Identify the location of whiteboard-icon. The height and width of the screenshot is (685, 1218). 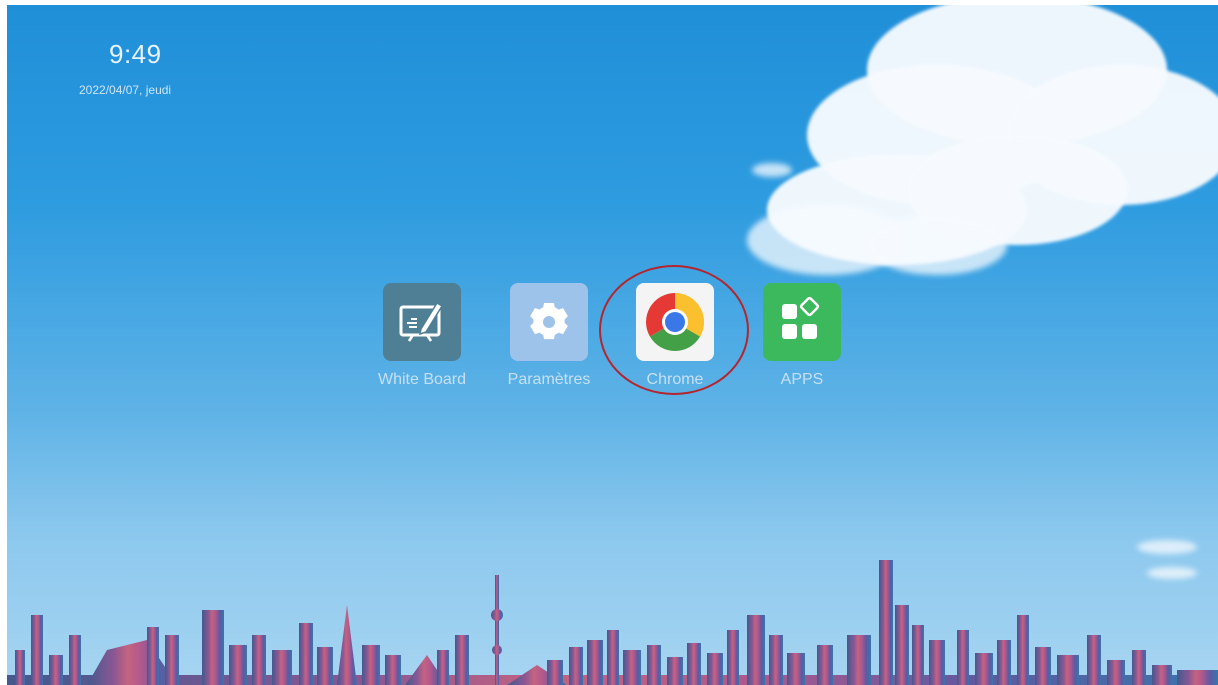
(421, 321).